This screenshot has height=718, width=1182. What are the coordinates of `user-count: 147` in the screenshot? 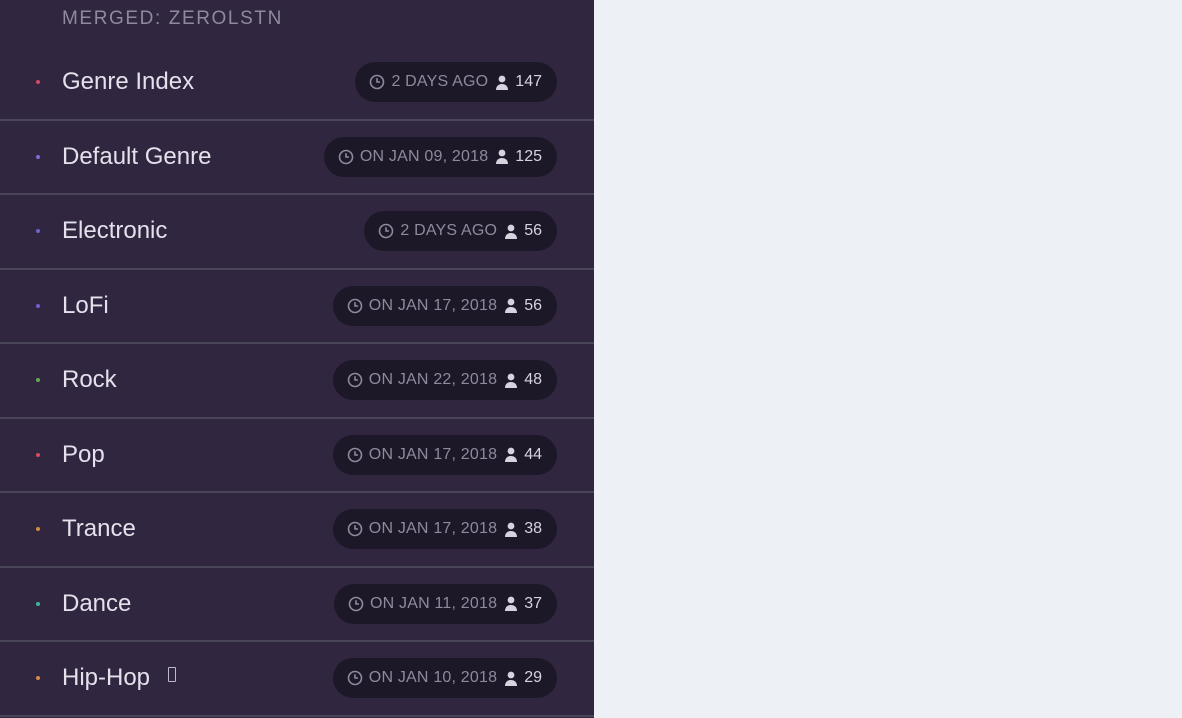 It's located at (528, 82).